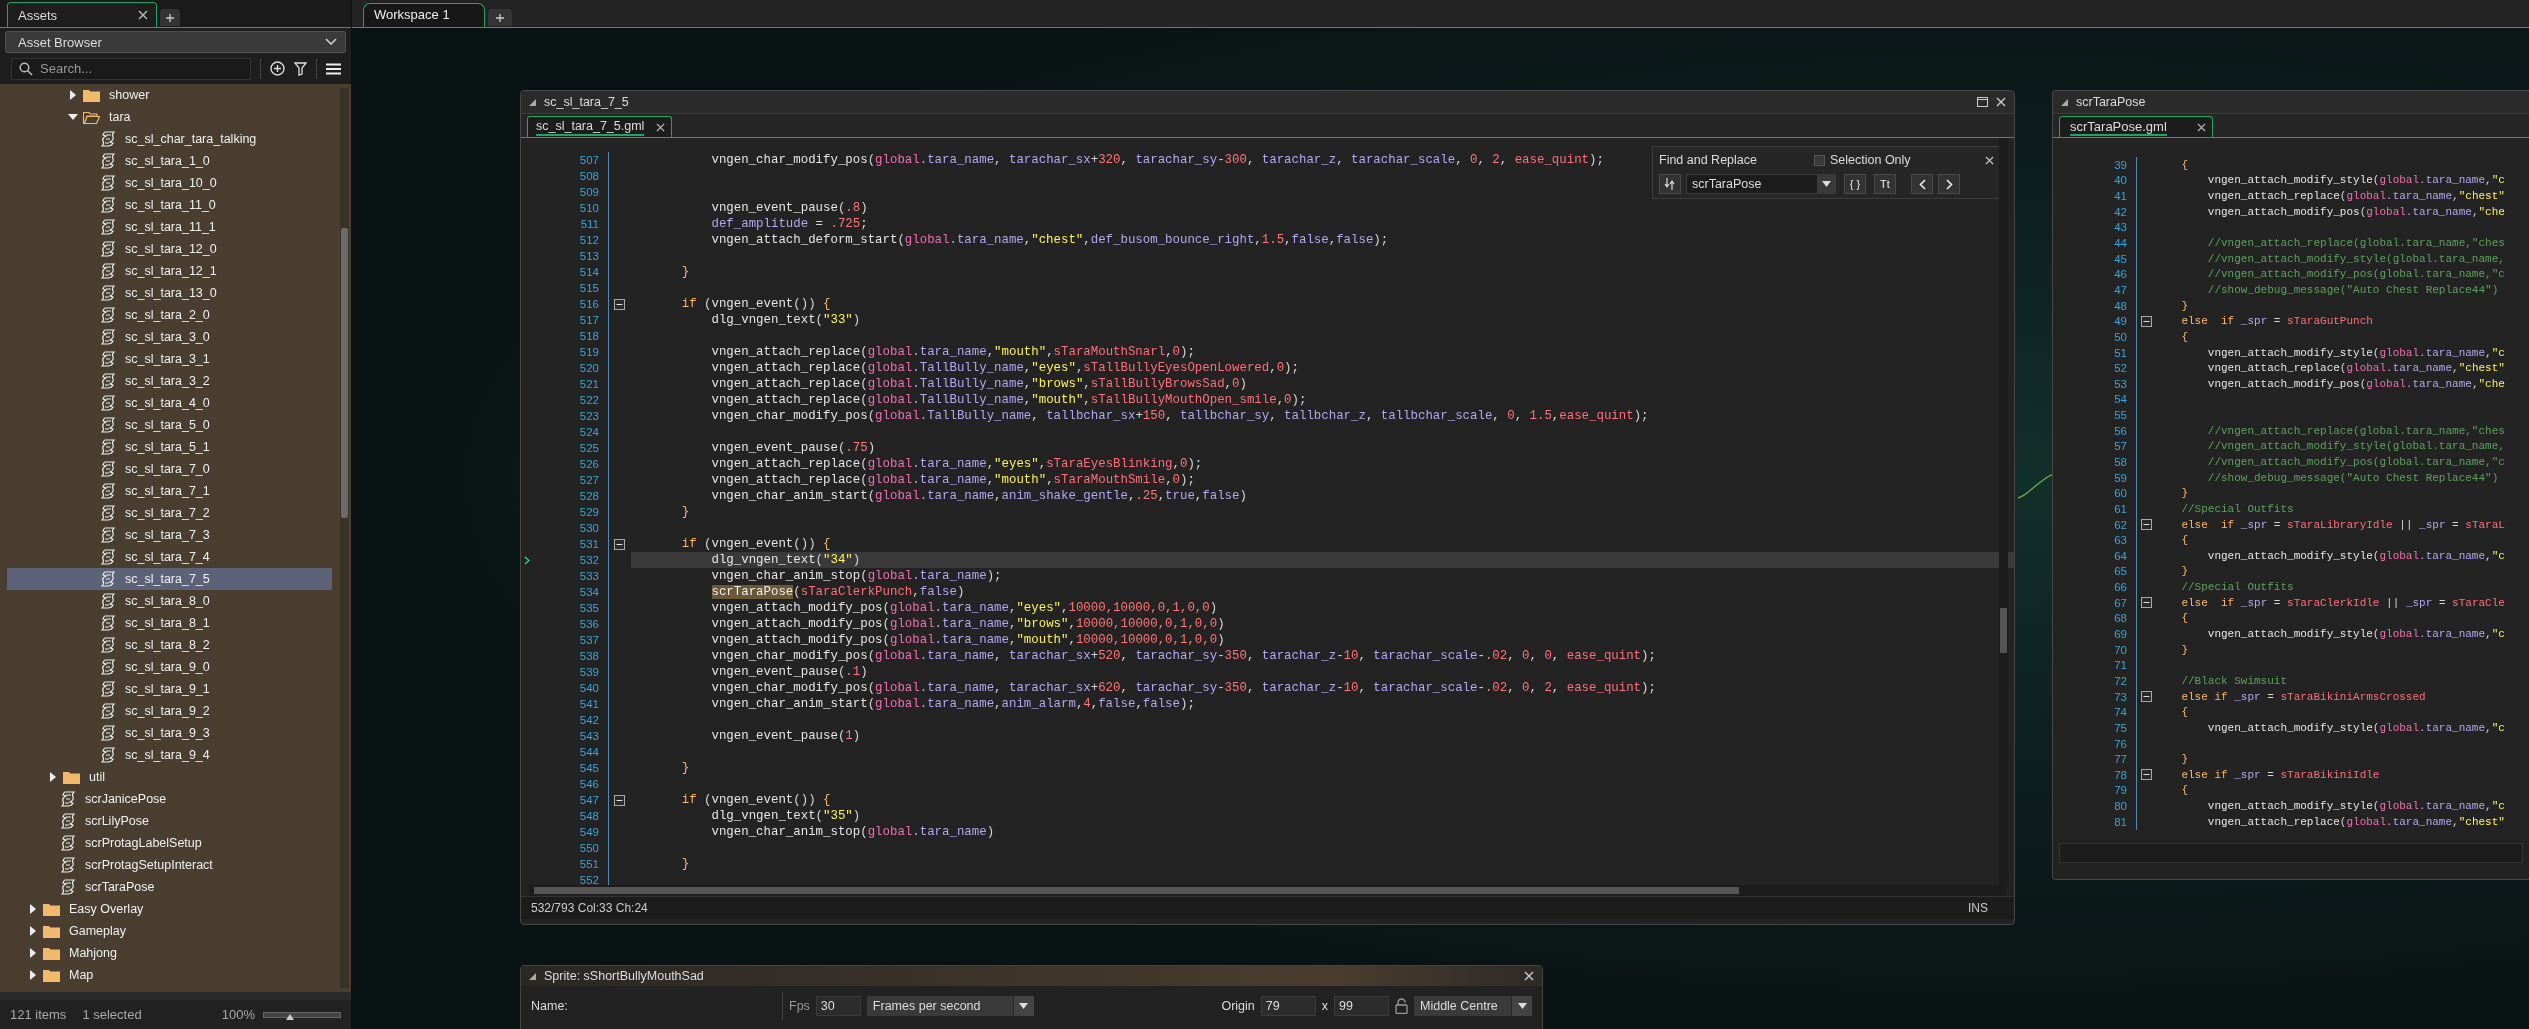 Image resolution: width=2529 pixels, height=1029 pixels. I want to click on asset-tree-item: Mahjong, so click(169, 953).